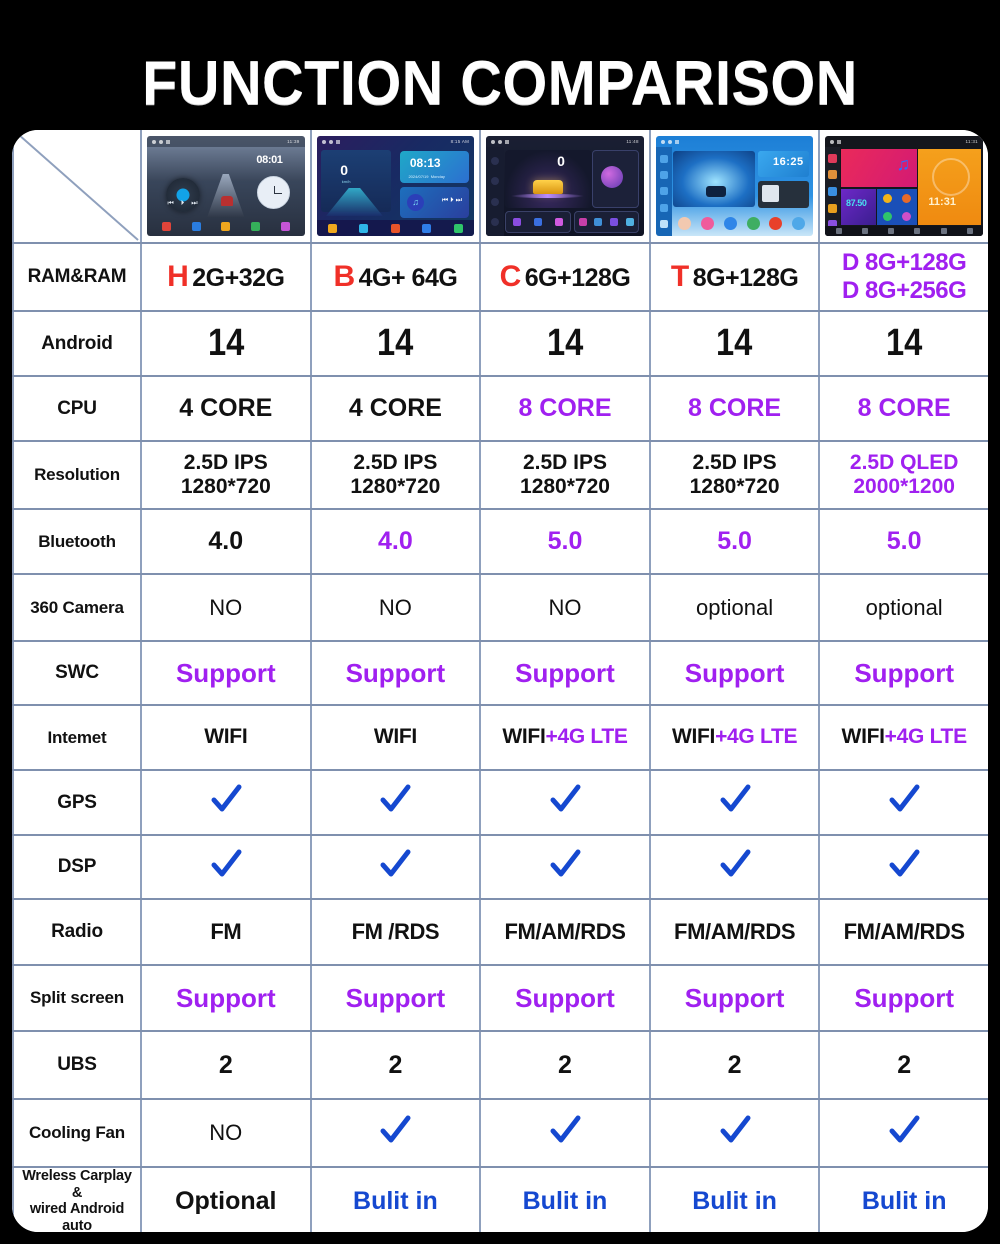  Describe the element at coordinates (565, 998) in the screenshot. I see `cell-split-c: Support` at that location.